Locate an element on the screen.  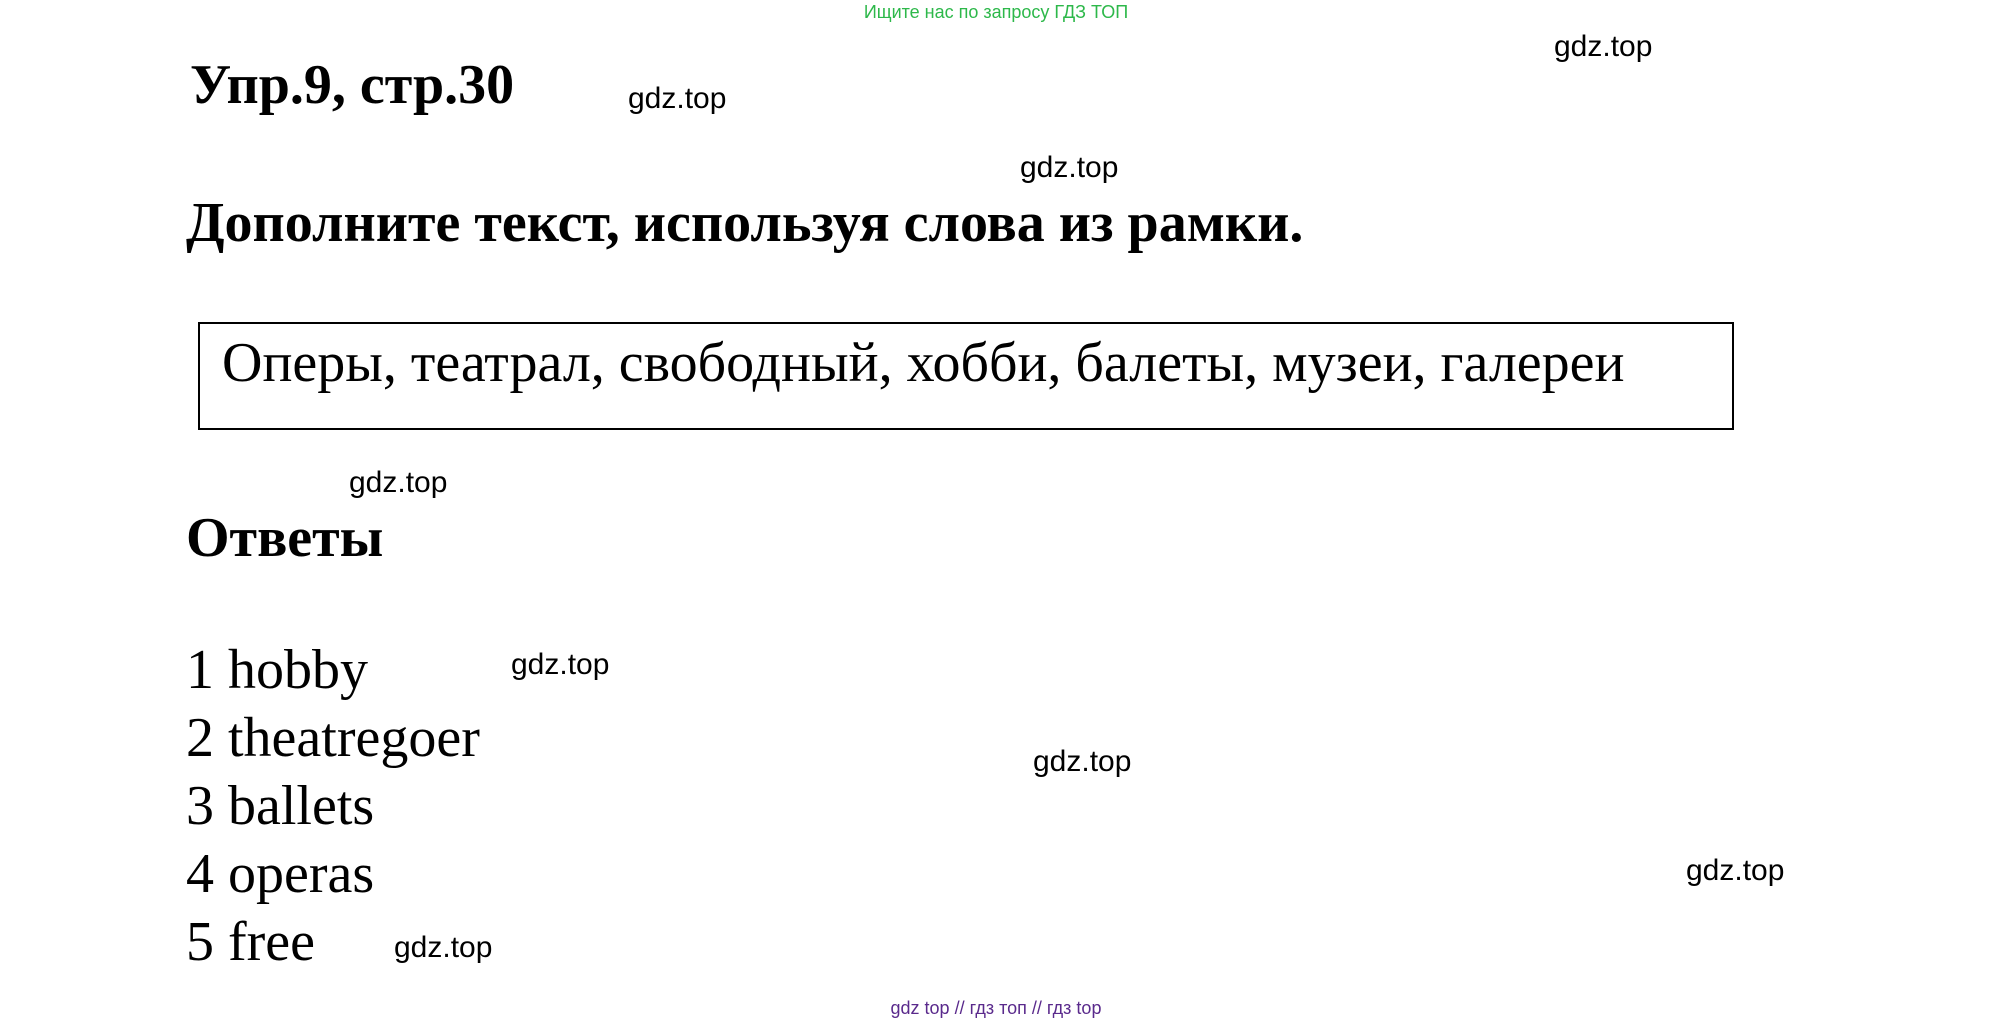
top-banner-text: Ищите нас по запросу ГДЗ ТОП is located at coordinates (996, 12).